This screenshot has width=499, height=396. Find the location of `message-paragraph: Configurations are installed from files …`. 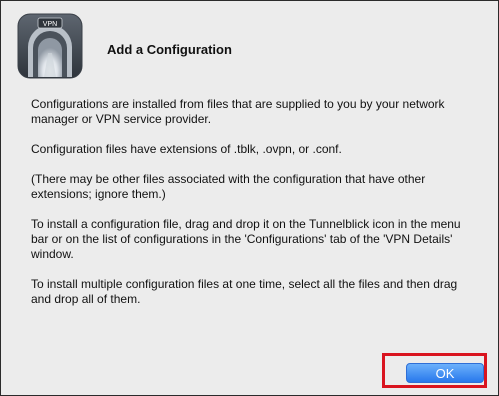

message-paragraph: Configurations are installed from files … is located at coordinates (238, 111).